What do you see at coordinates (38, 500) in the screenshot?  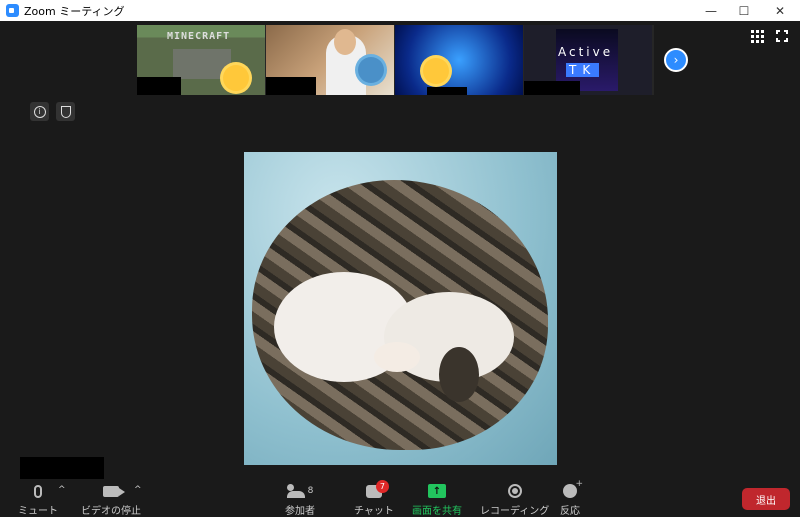 I see `mute-button: ミュート` at bounding box center [38, 500].